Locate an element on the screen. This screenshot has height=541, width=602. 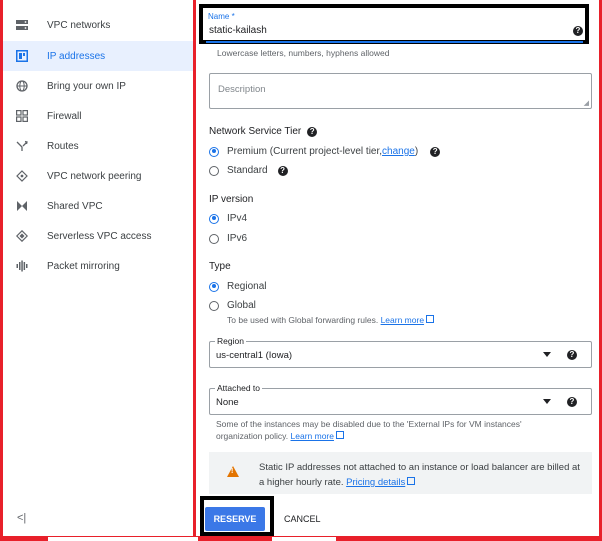
attached-to-value: None is located at coordinates (227, 402).